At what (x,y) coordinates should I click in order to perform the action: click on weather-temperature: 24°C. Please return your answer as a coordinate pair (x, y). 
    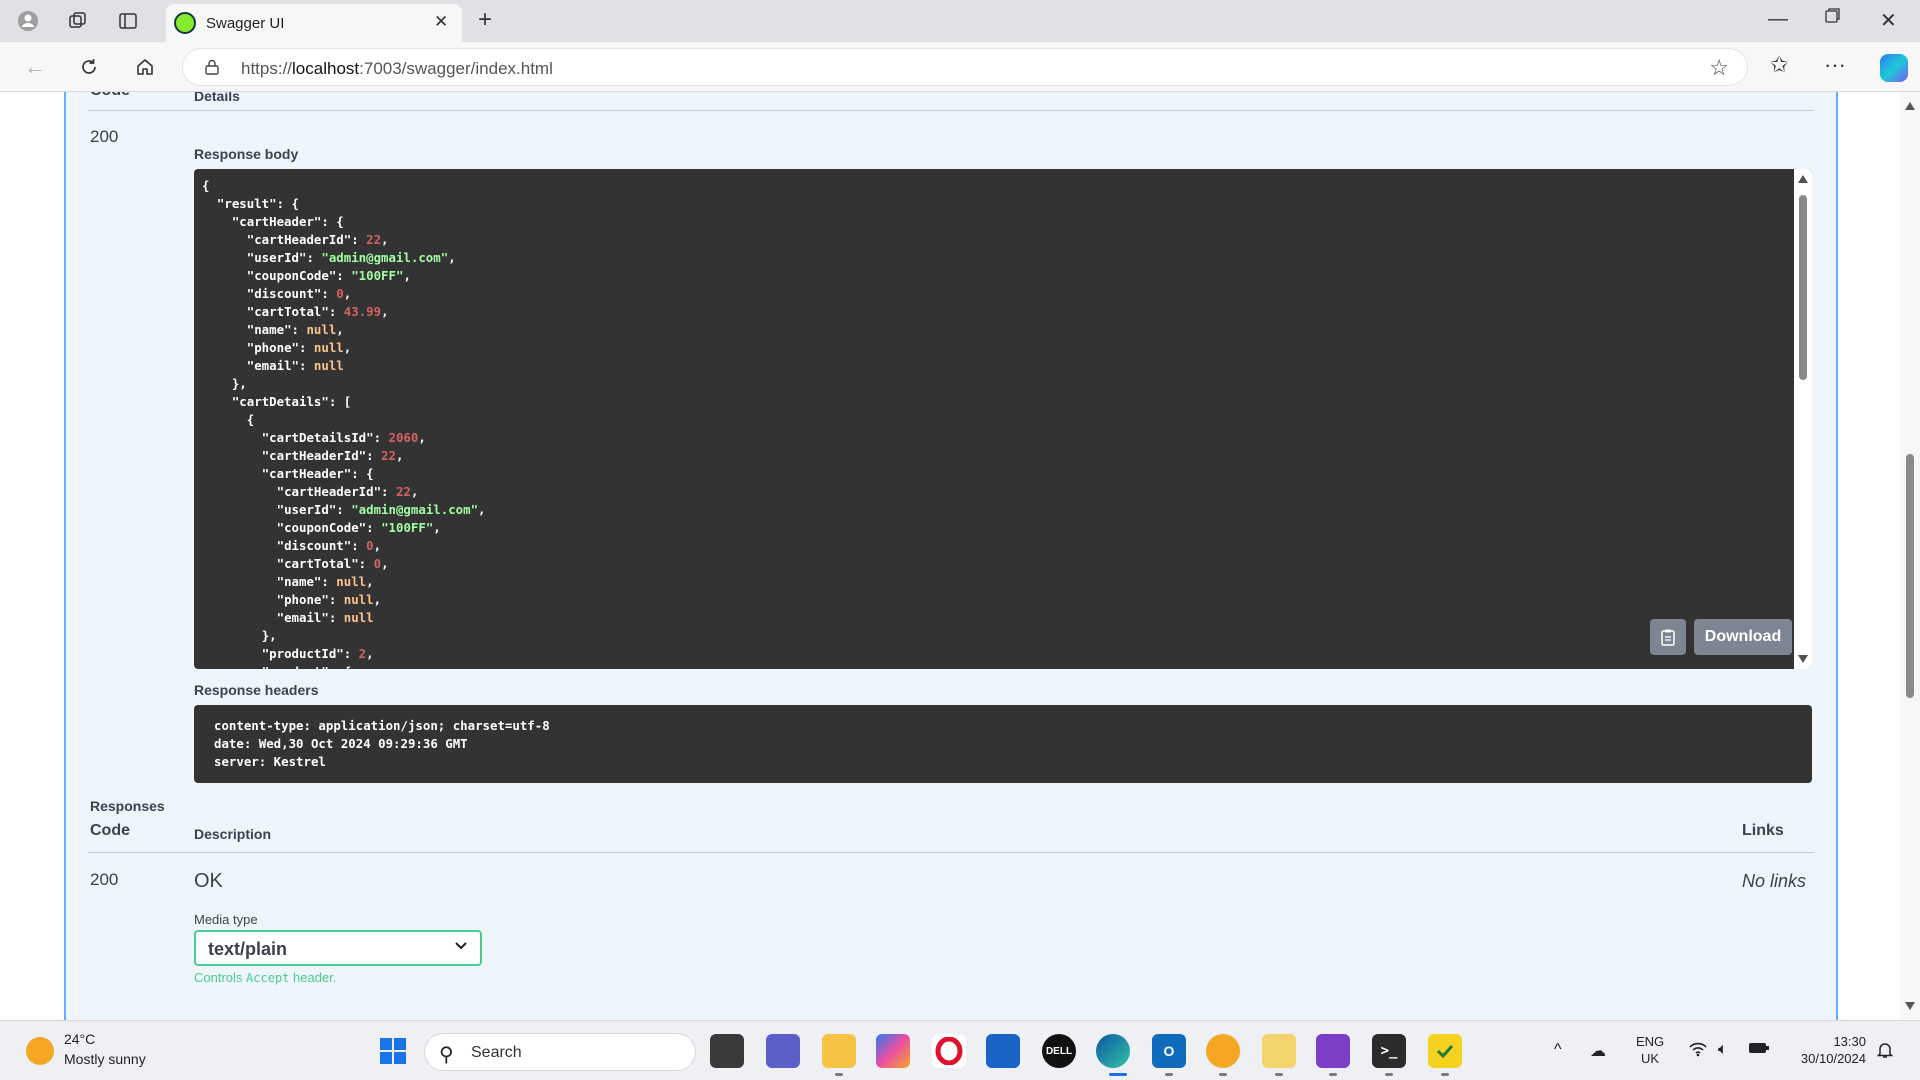
    Looking at the image, I should click on (79, 1039).